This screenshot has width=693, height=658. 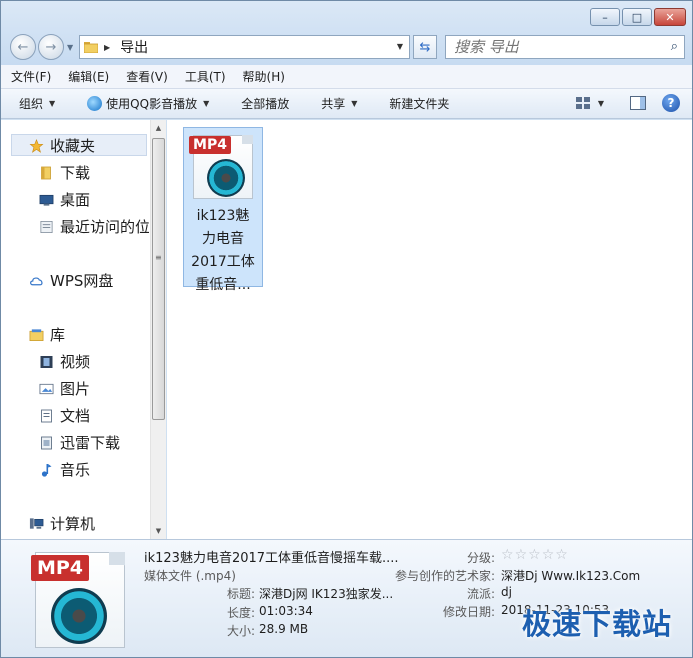 What do you see at coordinates (158, 257) in the screenshot?
I see `scroll-grip-icon: ≡` at bounding box center [158, 257].